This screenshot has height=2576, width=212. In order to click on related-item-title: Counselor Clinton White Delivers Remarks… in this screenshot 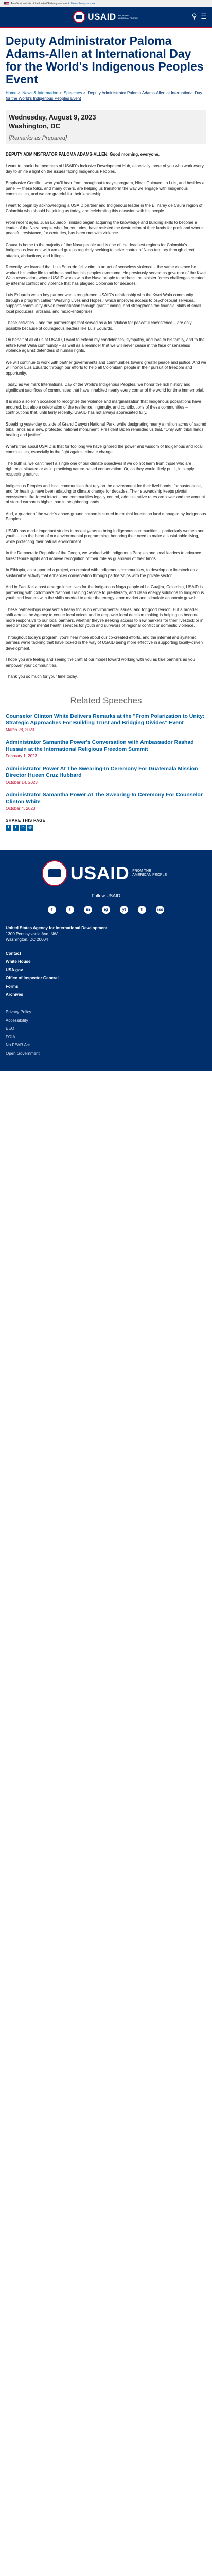, I will do `click(106, 719)`.